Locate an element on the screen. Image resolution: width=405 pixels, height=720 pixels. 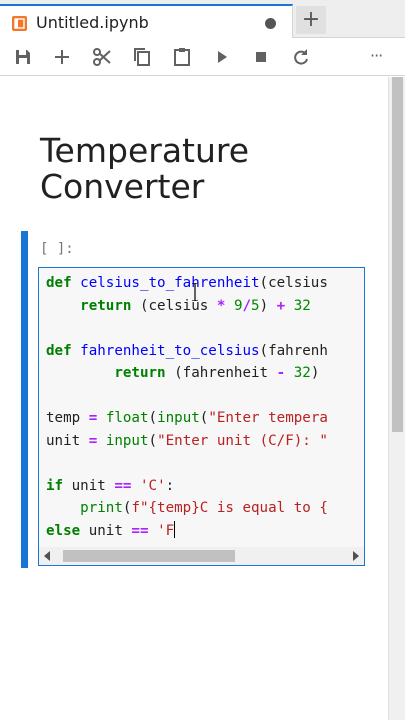
code-line: temp = float(input("Enter tempera is located at coordinates (187, 418).